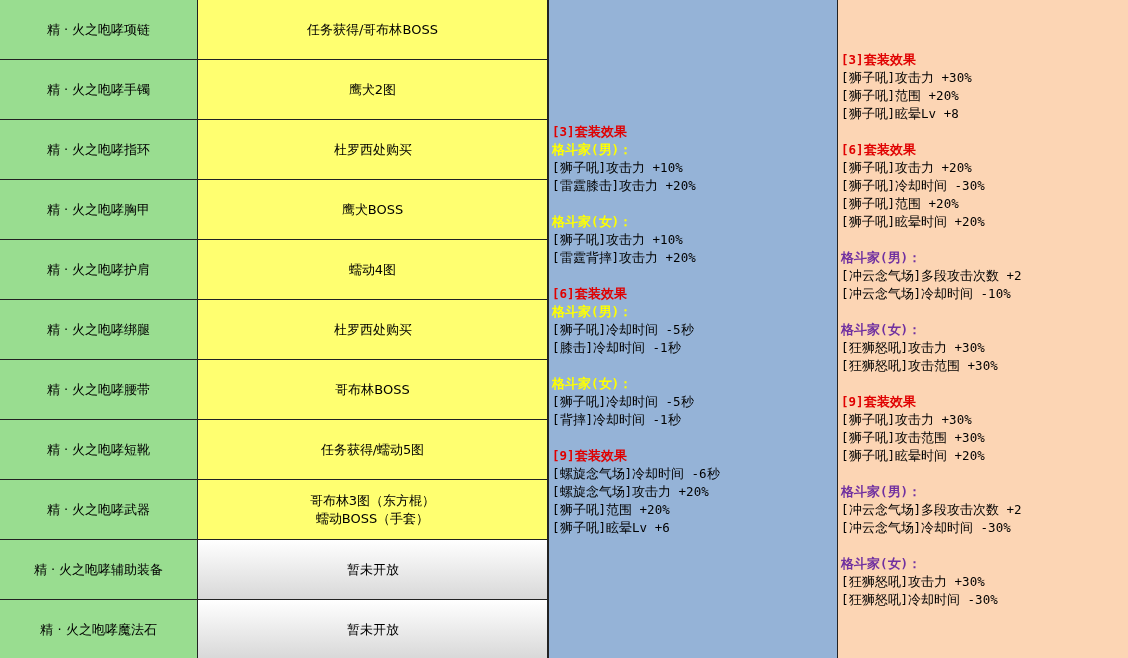 The width and height of the screenshot is (1128, 658). I want to click on effect-text: [狂狮怒吼]冷却时间 -30%, so click(919, 600).